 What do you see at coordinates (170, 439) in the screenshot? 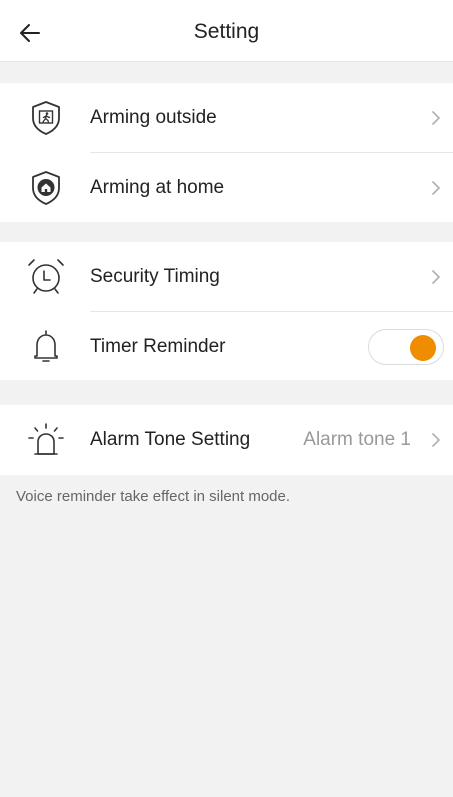
I see `alarm-tone-setting-label: Alarm Tone Setting` at bounding box center [170, 439].